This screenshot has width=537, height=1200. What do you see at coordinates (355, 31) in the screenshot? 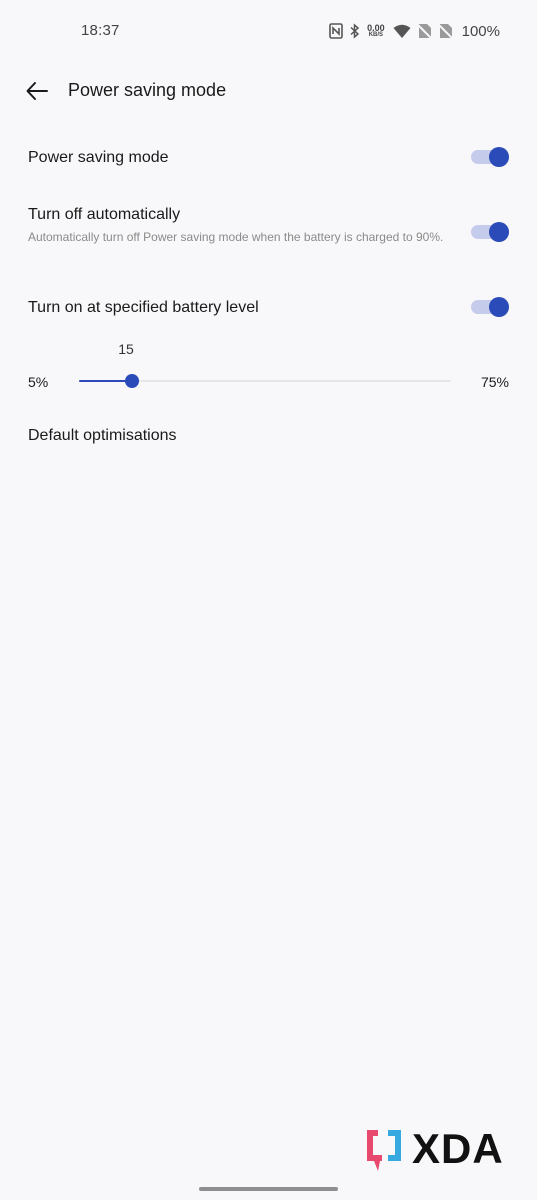
I see `bluetooth-icon` at bounding box center [355, 31].